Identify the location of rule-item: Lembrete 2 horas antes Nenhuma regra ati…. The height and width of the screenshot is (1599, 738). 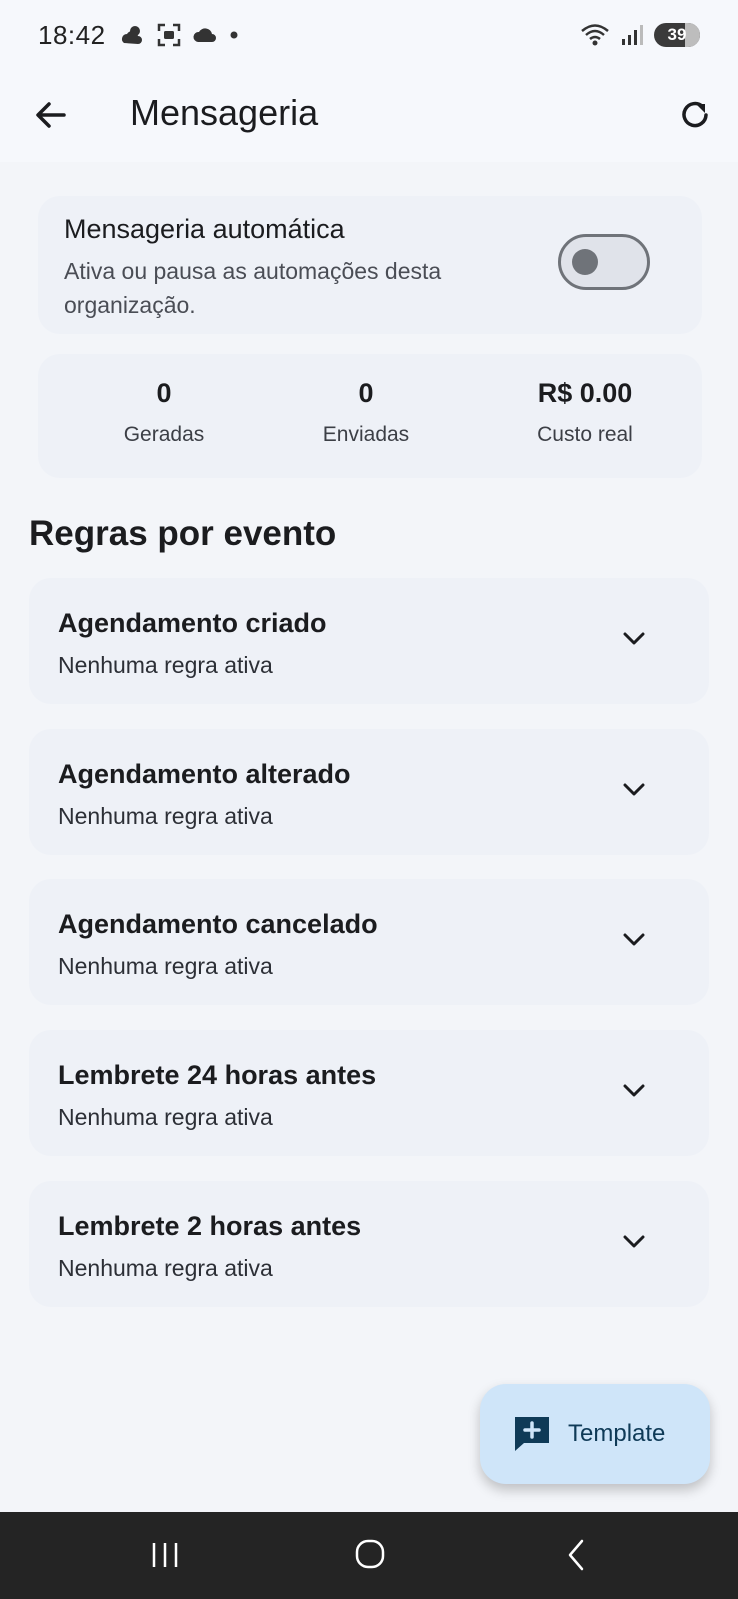
(369, 1244).